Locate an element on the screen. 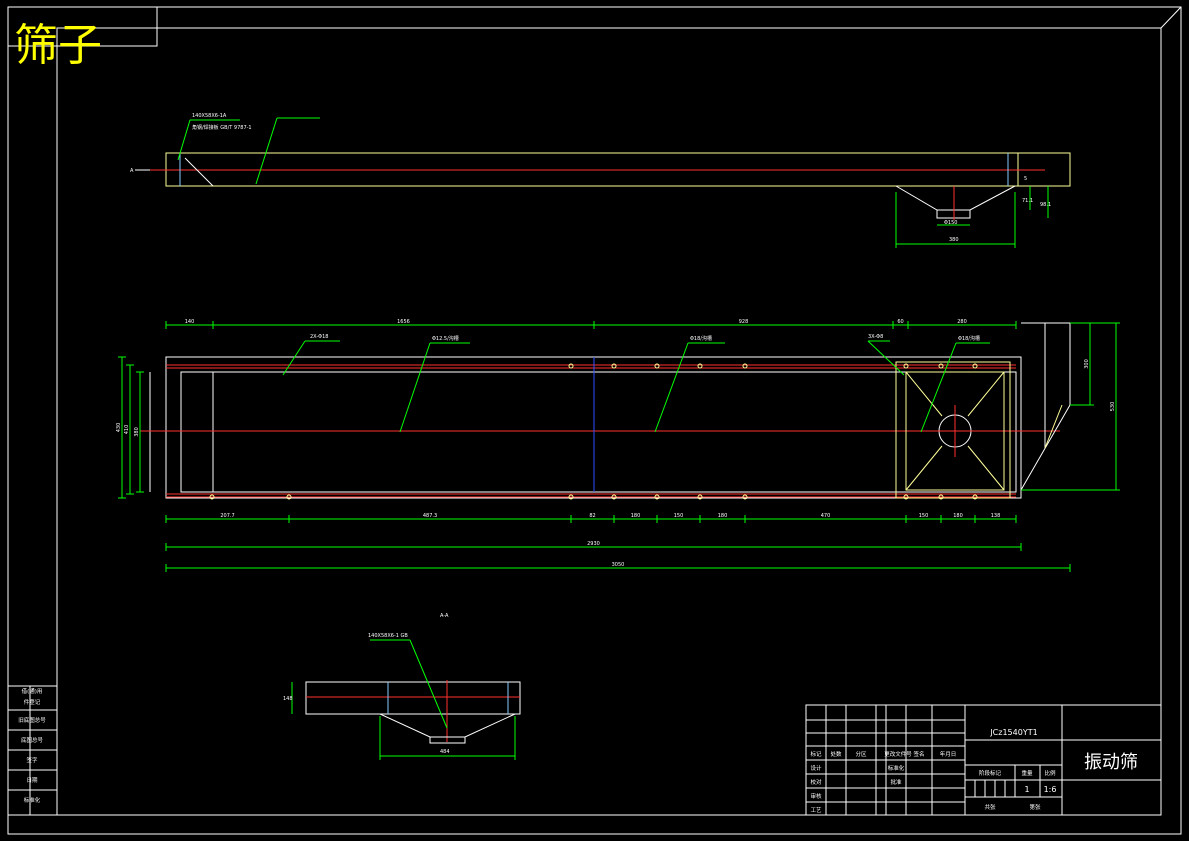 Image resolution: width=1189 pixels, height=841 pixels. plan-left-dim: 410 is located at coordinates (127, 430).